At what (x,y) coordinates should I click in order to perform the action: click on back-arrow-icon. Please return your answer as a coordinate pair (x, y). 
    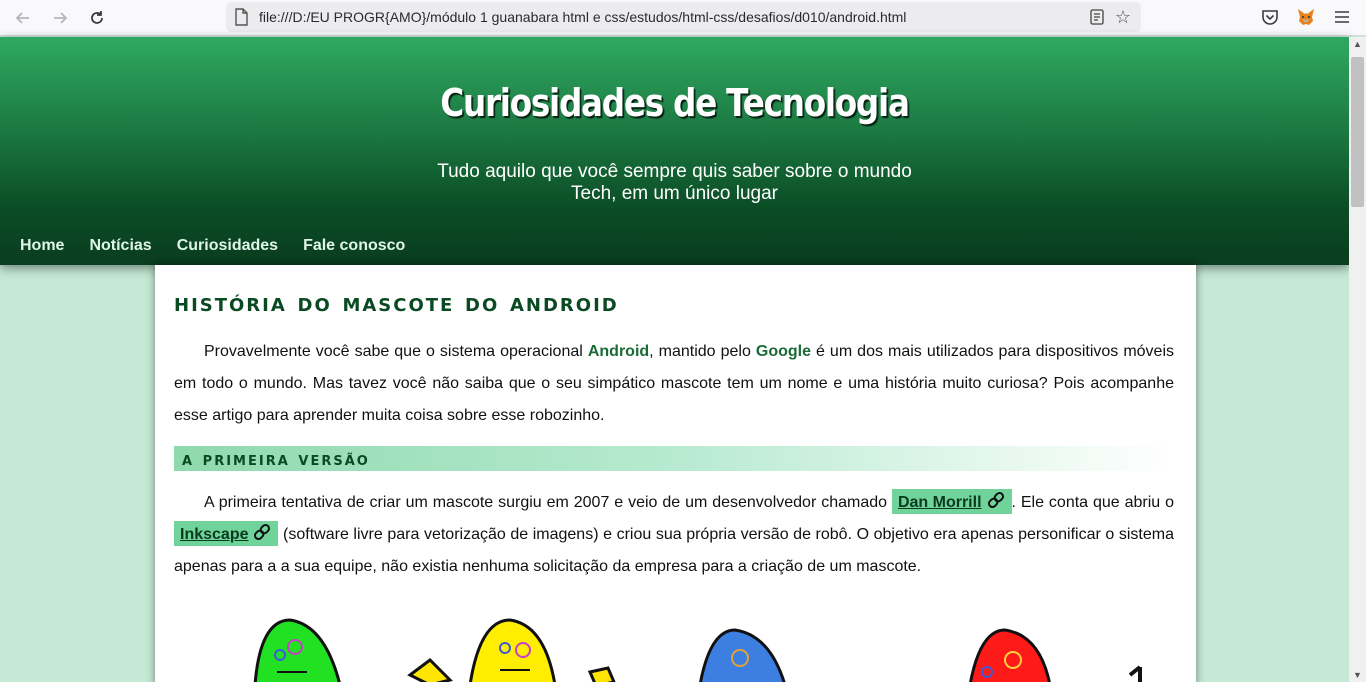
    Looking at the image, I should click on (23, 18).